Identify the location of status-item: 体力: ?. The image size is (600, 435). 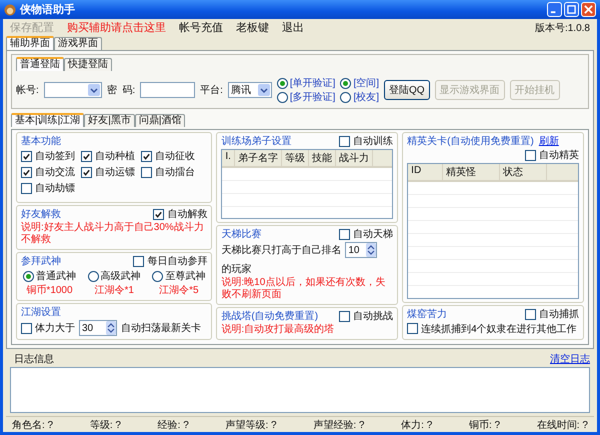
(416, 425).